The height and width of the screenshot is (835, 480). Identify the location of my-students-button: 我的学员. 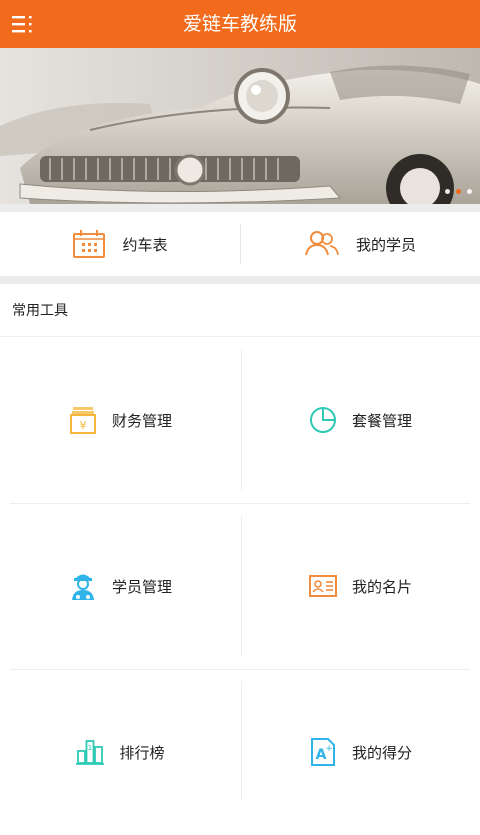
(360, 244).